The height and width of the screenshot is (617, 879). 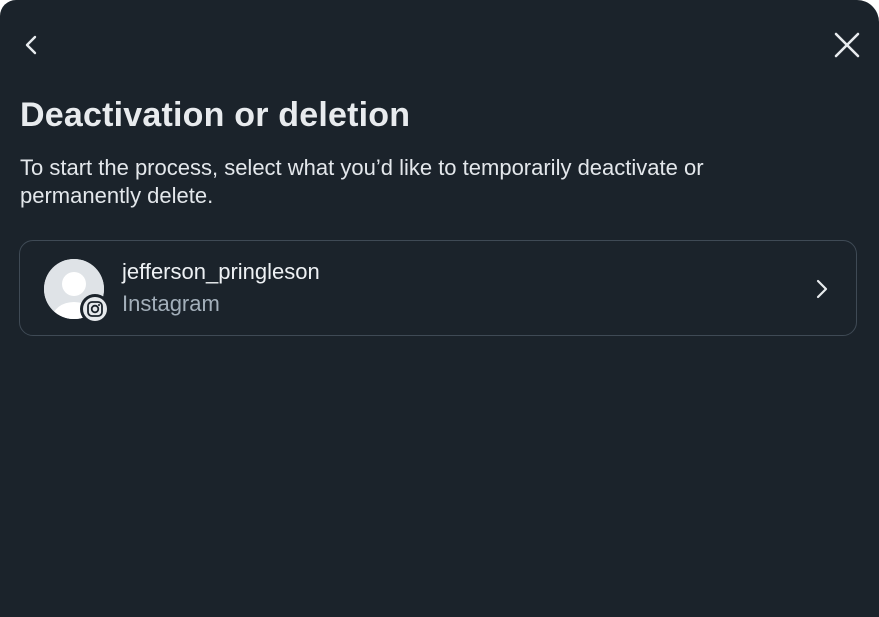 I want to click on chevron-right-icon, so click(x=822, y=289).